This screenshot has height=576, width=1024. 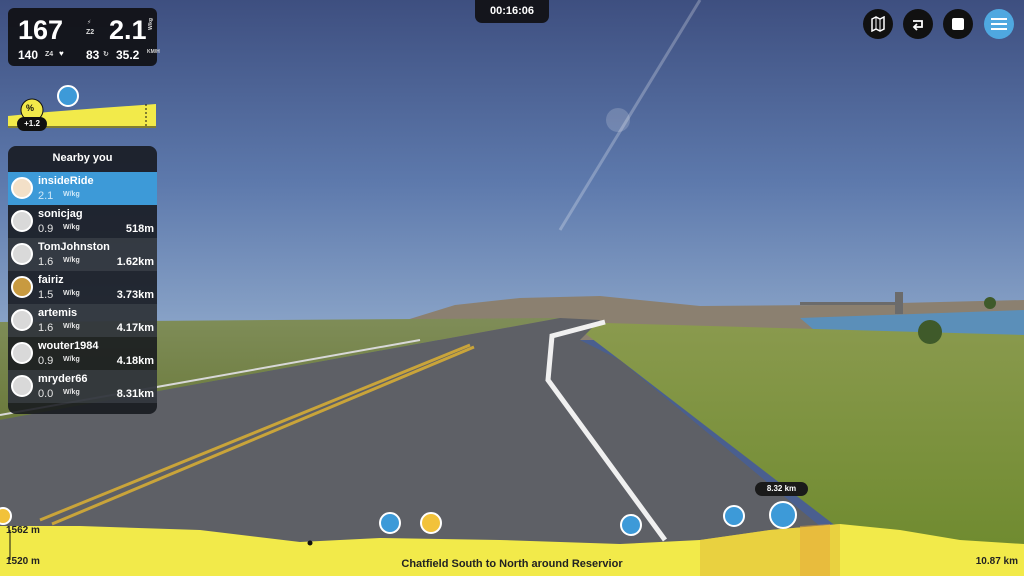 What do you see at coordinates (82, 386) in the screenshot?
I see `rider-row: mryder66 0.0 W/kg 8.31km` at bounding box center [82, 386].